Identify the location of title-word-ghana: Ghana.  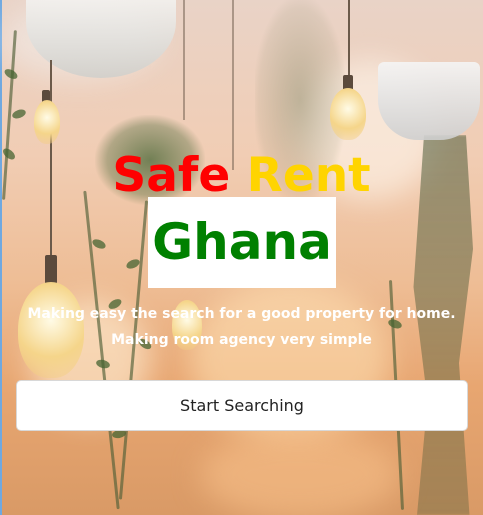
(242, 242).